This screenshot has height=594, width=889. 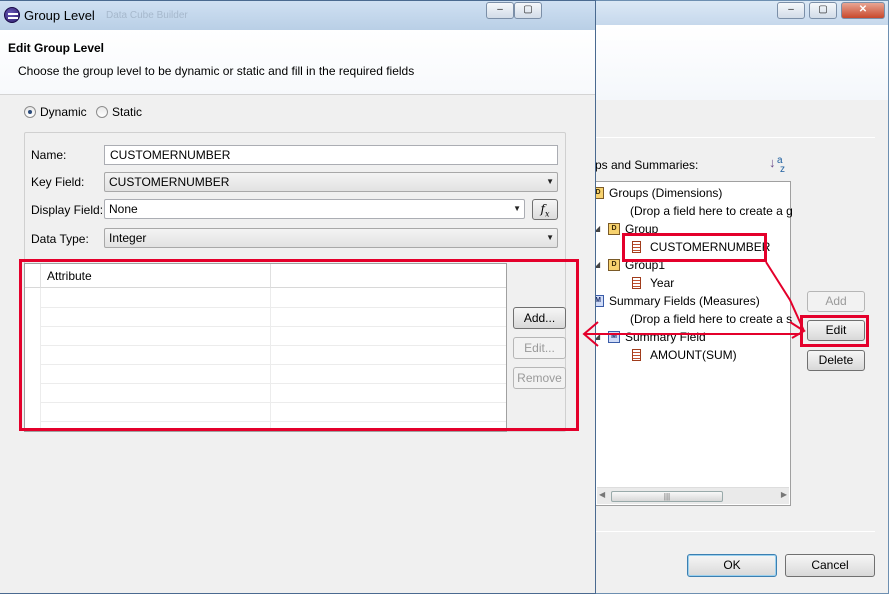 I want to click on annotation-arrow-to-edit, so click(x=785, y=296).